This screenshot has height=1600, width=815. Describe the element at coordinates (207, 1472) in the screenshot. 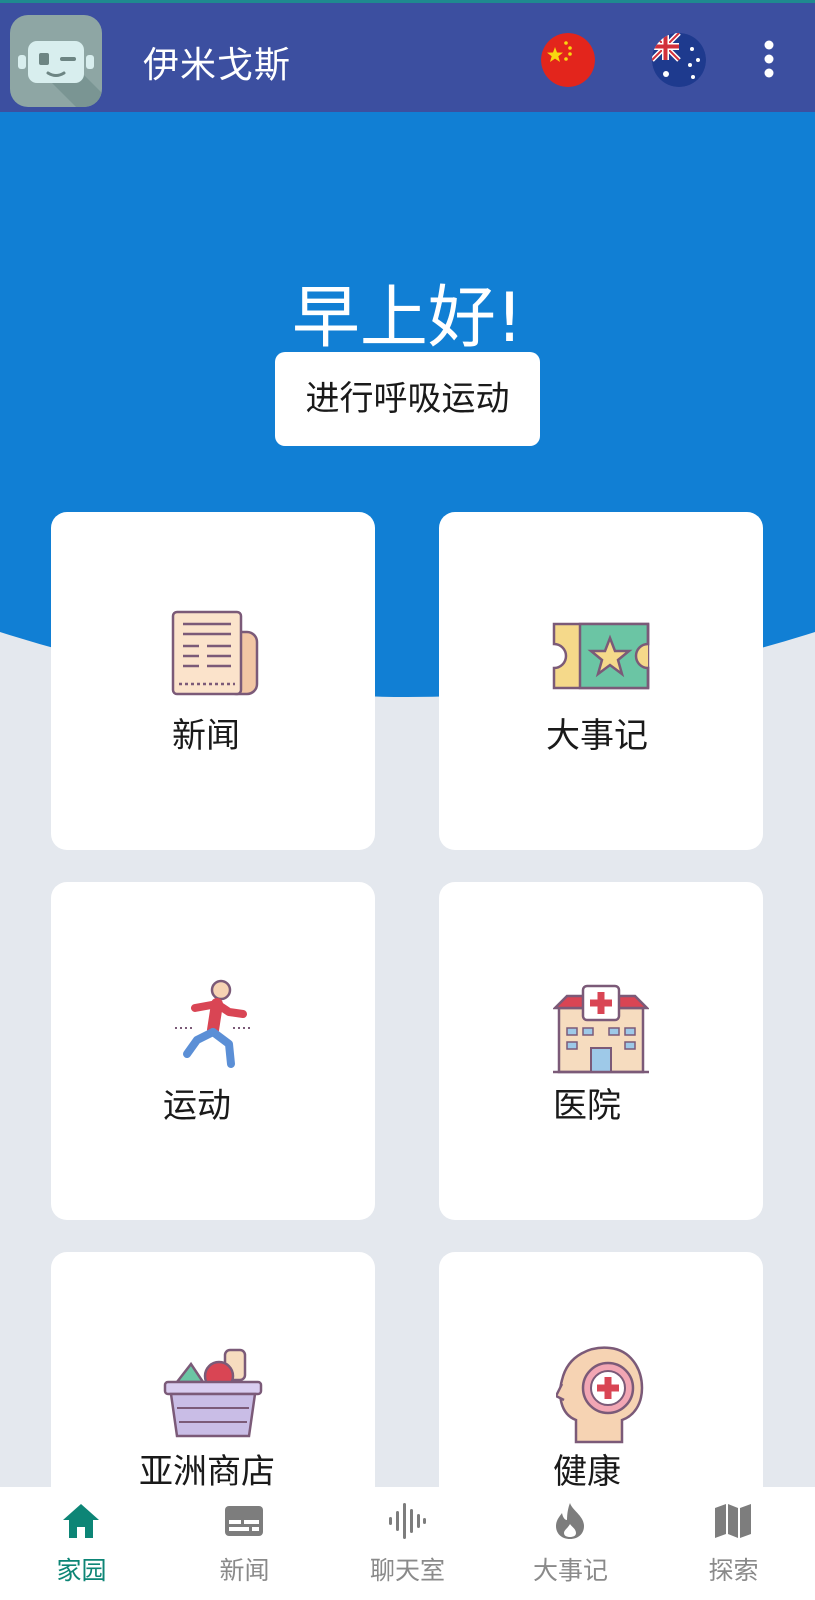

I see `card-asian-shop-label: 亚洲商店` at that location.